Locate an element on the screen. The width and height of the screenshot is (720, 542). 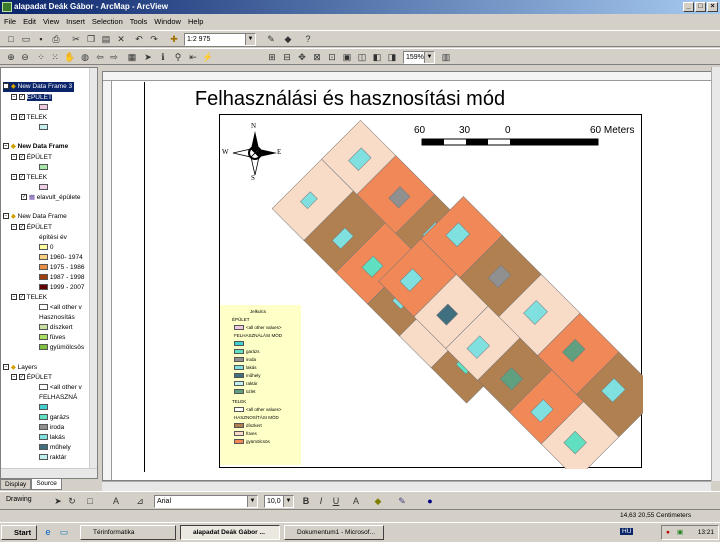
toc-layer-row: ✓ ▦ elavult_épülete is located at coordinates (51, 198).